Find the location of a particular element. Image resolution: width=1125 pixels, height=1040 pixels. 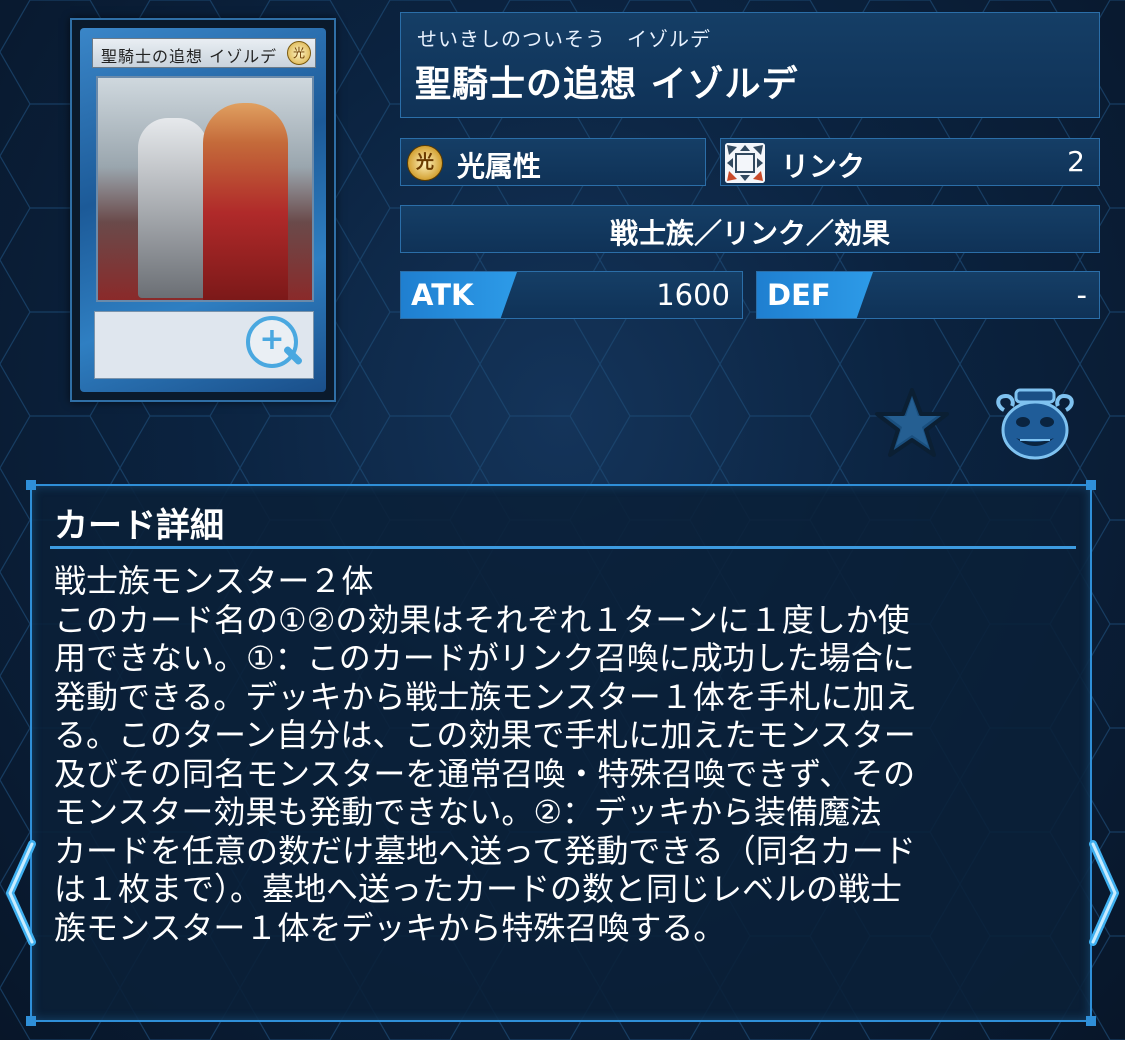

detail-line: 戦士族モンスター２体 is located at coordinates (214, 581).